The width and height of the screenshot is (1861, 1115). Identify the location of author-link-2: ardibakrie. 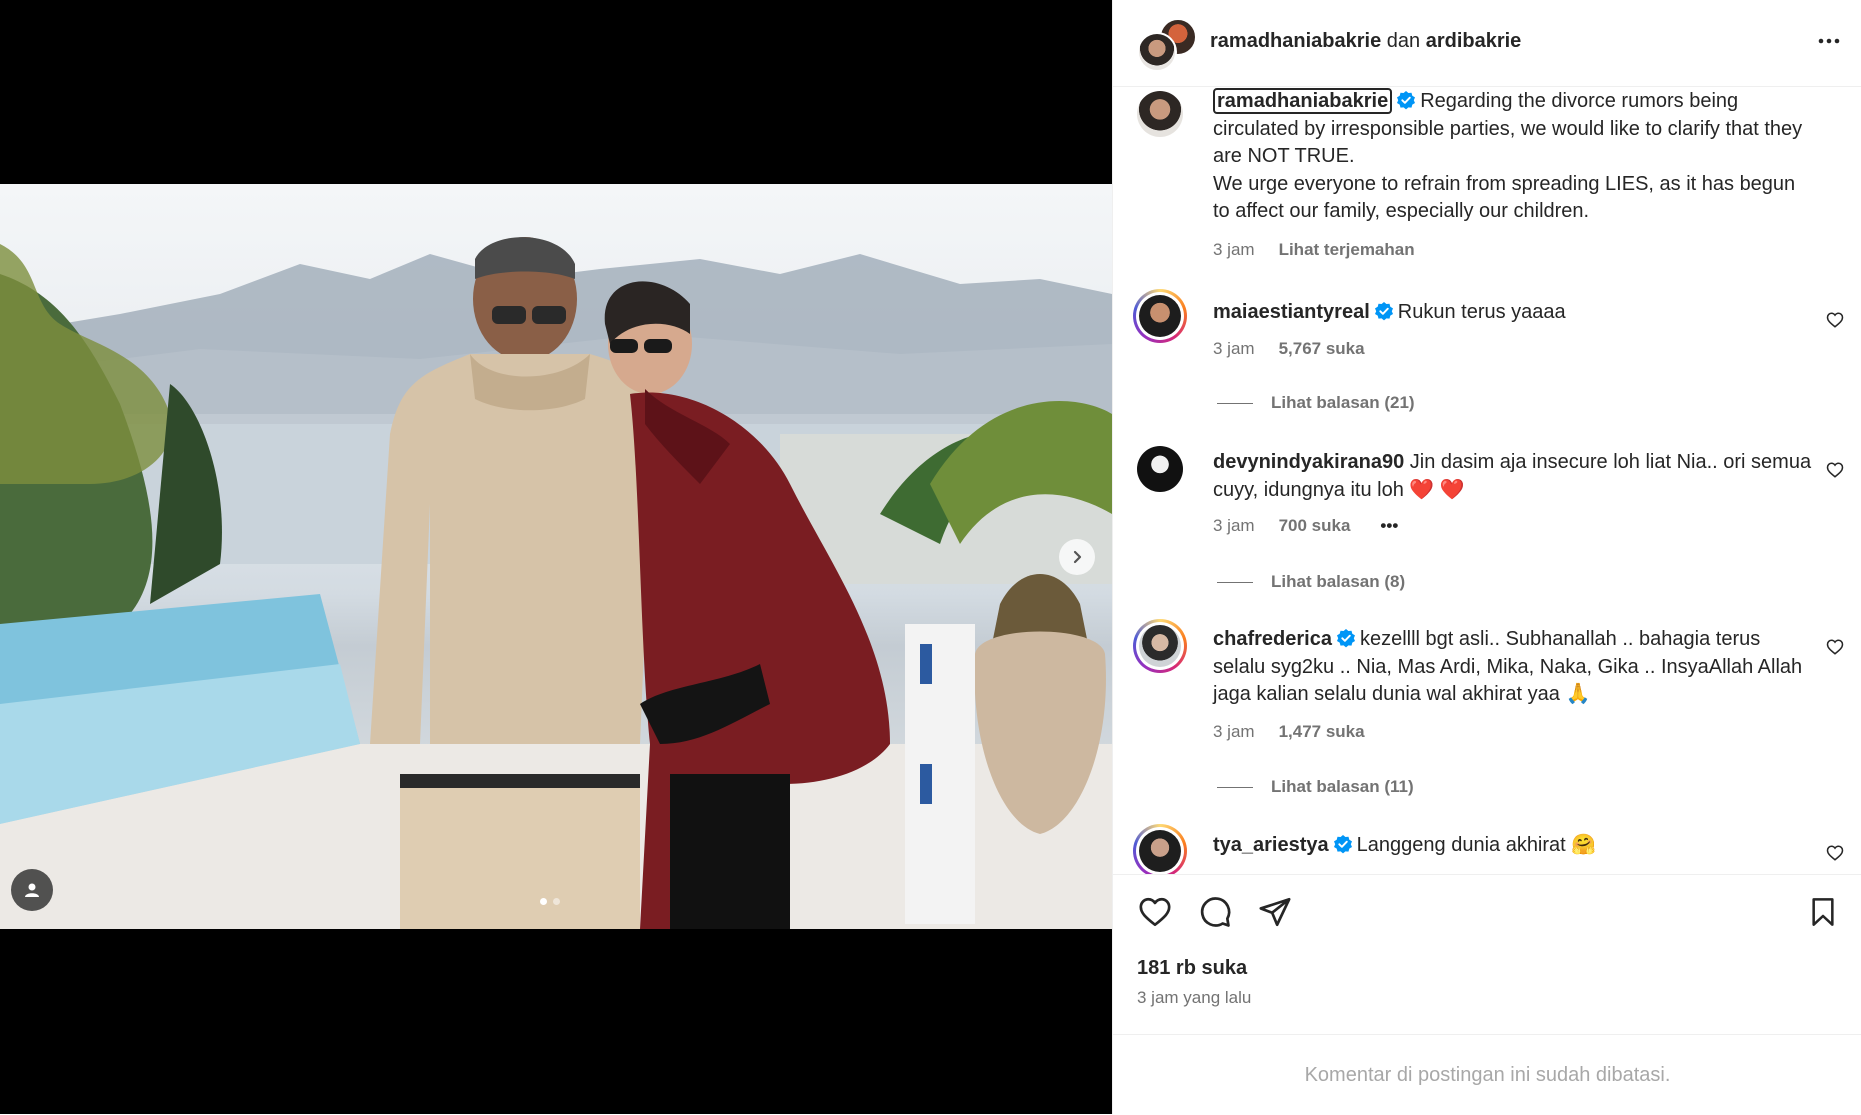
(1474, 41).